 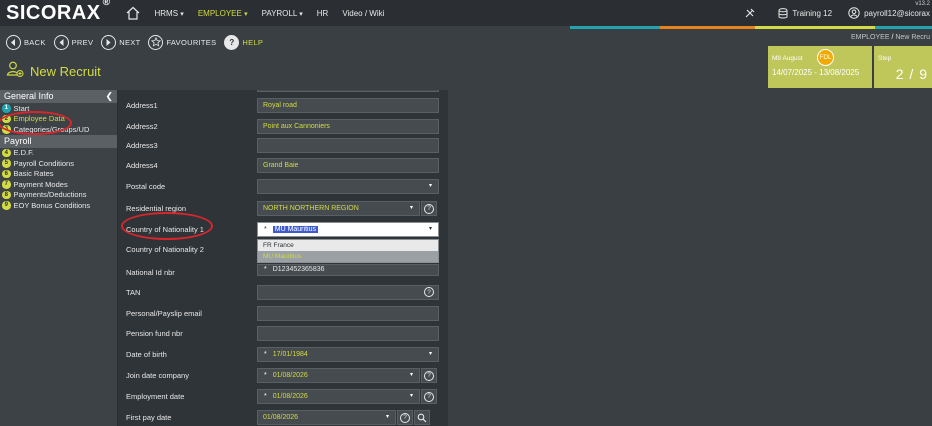 What do you see at coordinates (750, 13) in the screenshot?
I see `tools-icon` at bounding box center [750, 13].